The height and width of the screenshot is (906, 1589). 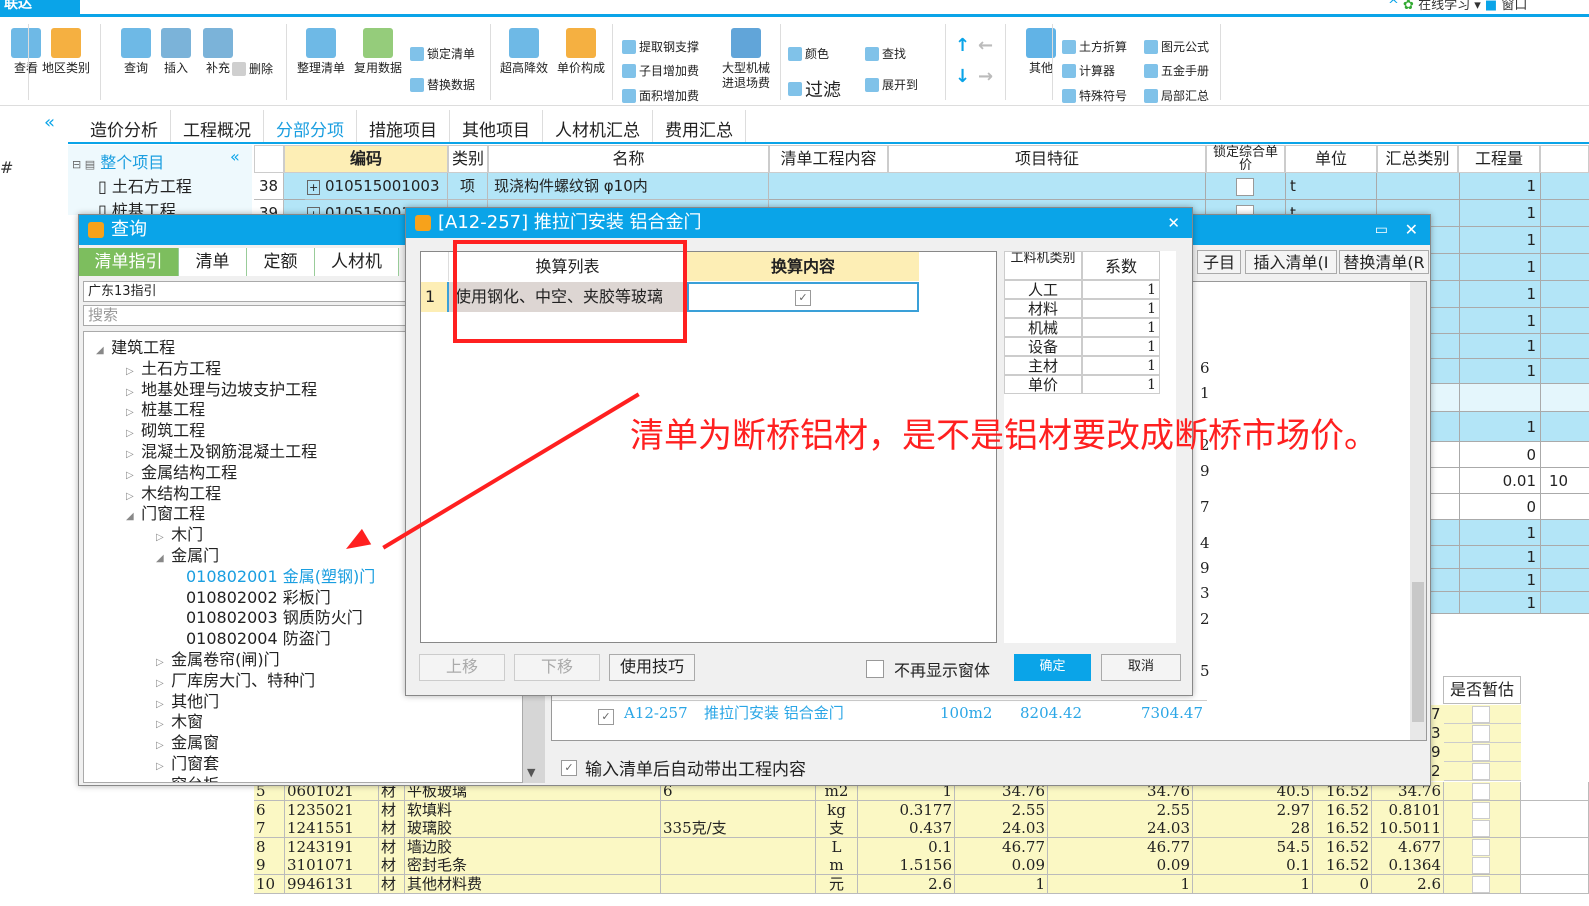 What do you see at coordinates (442, 84) in the screenshot?
I see `ribbon-9-button: 替换数据` at bounding box center [442, 84].